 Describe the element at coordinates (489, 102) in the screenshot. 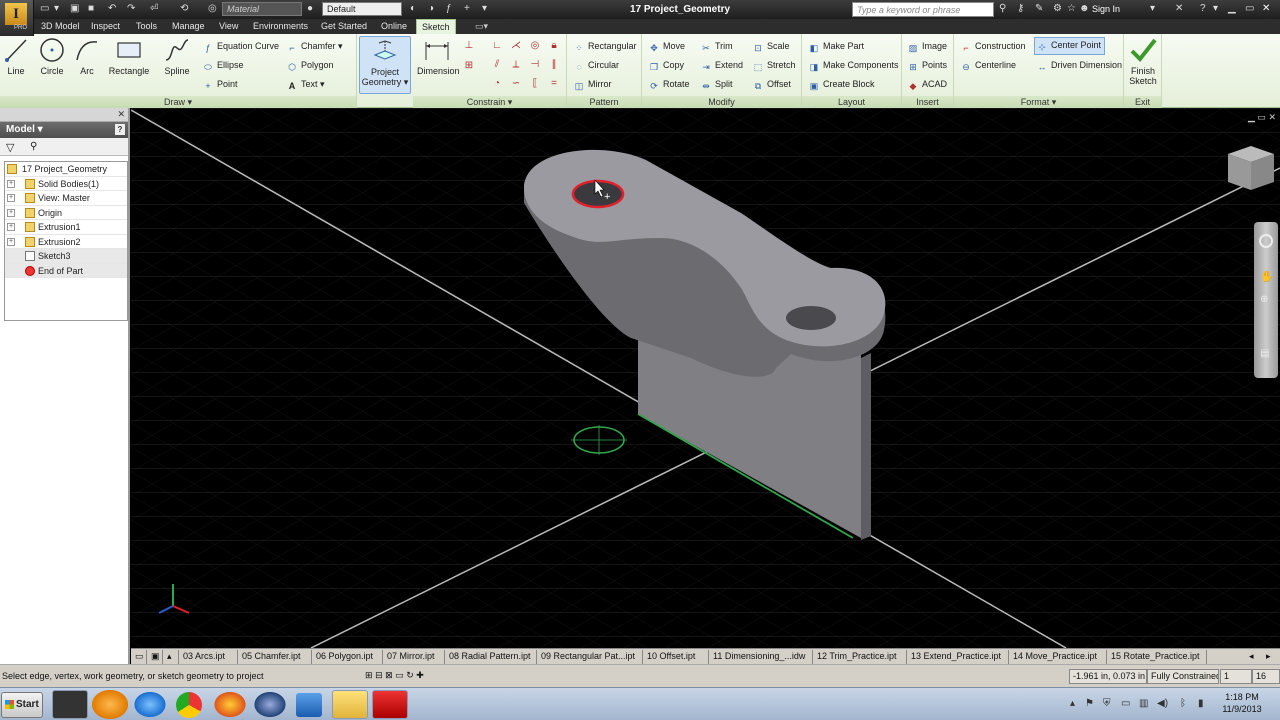

I see `constrain-panel-label: Constrain ▾` at that location.